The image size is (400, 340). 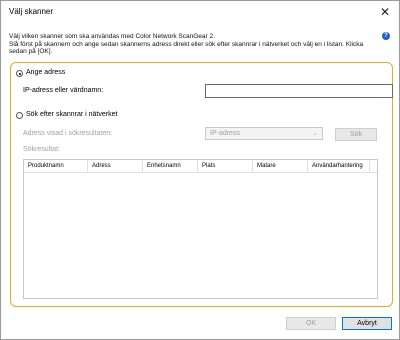 What do you see at coordinates (386, 36) in the screenshot?
I see `help-icon: ?` at bounding box center [386, 36].